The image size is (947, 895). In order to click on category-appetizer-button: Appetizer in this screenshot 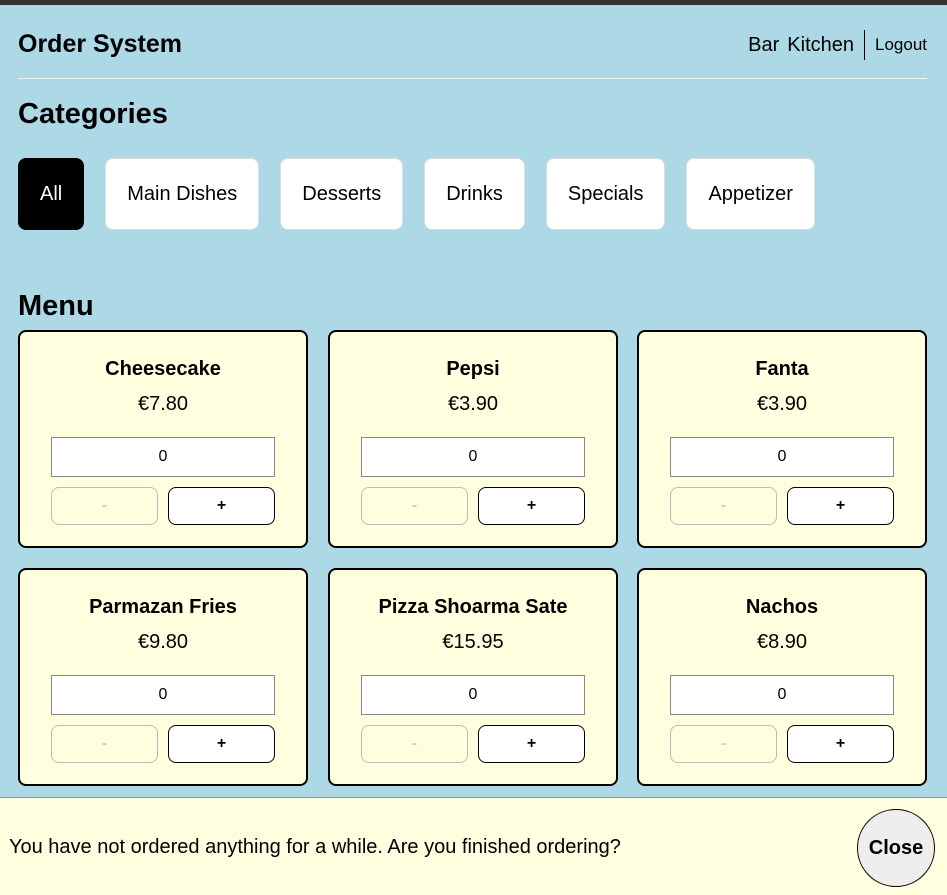, I will do `click(750, 194)`.